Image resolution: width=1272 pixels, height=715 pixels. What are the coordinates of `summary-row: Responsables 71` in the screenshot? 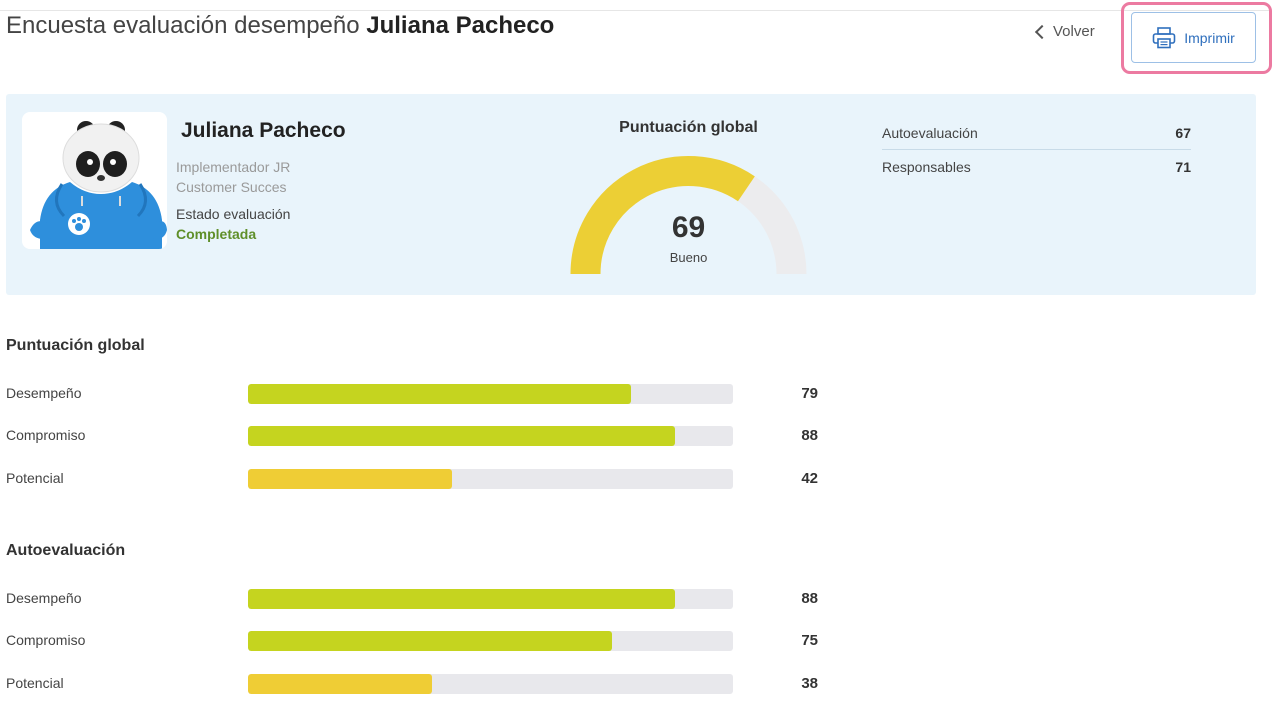 It's located at (1036, 167).